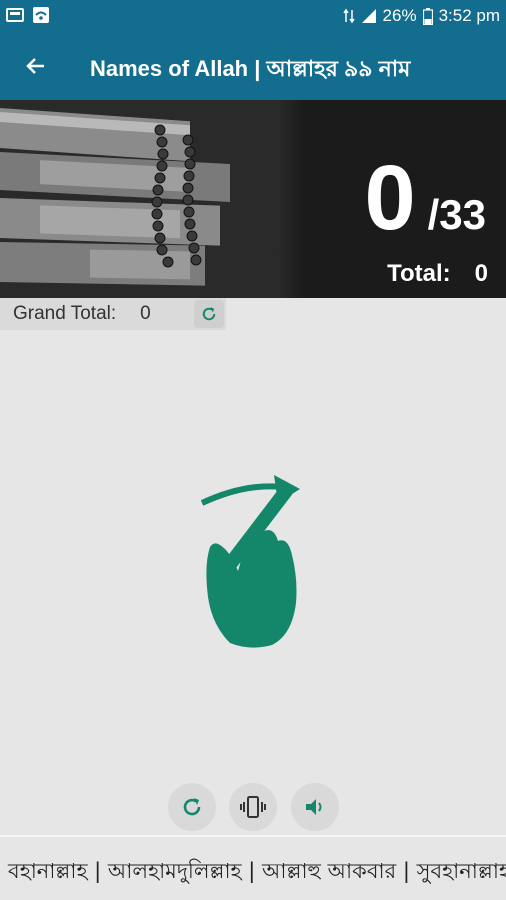 This screenshot has width=506, height=900. What do you see at coordinates (456, 214) in the screenshot?
I see `target-count: /33` at bounding box center [456, 214].